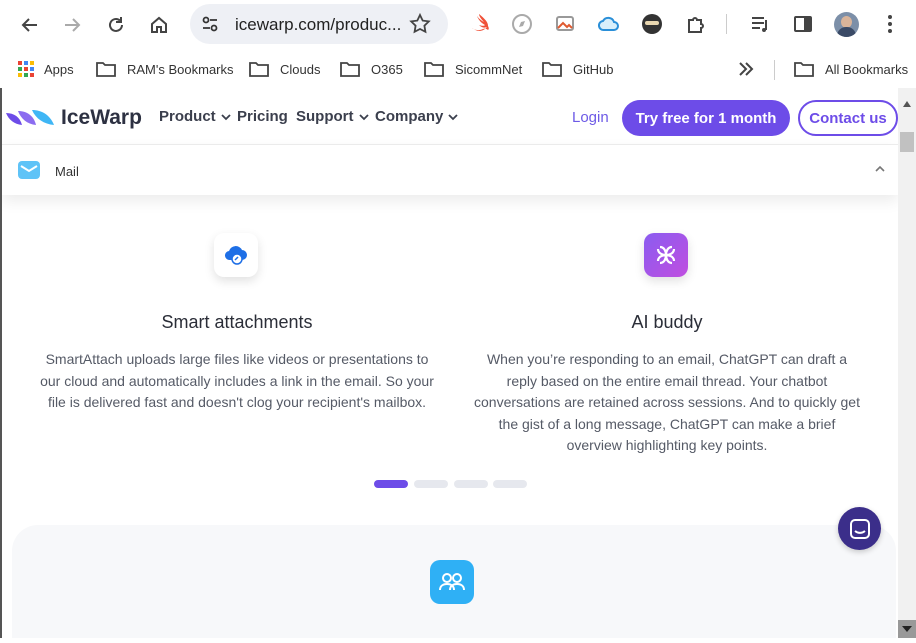 This screenshot has width=916, height=643. Describe the element at coordinates (706, 118) in the screenshot. I see `try-free-button: Try free for 1 month` at that location.